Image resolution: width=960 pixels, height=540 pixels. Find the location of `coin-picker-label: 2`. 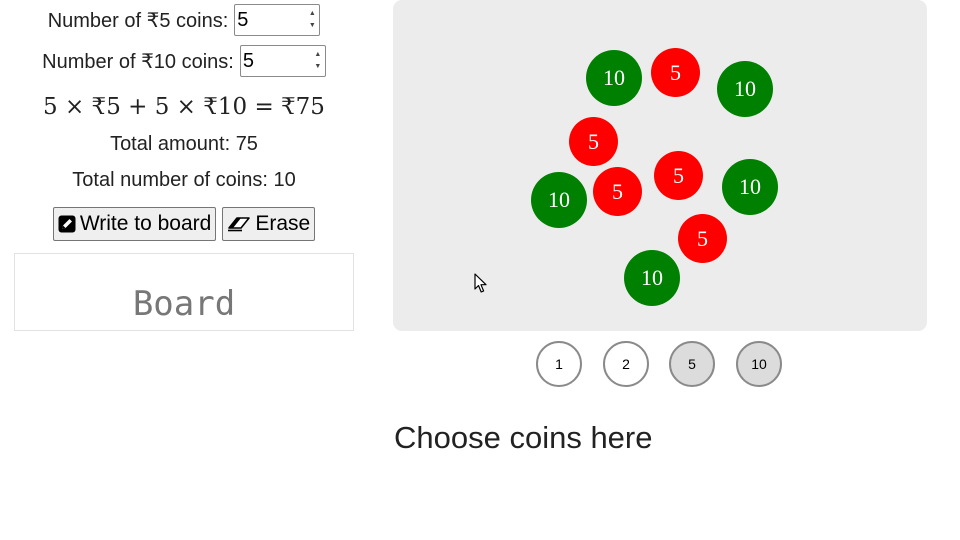

coin-picker-label: 2 is located at coordinates (626, 364).